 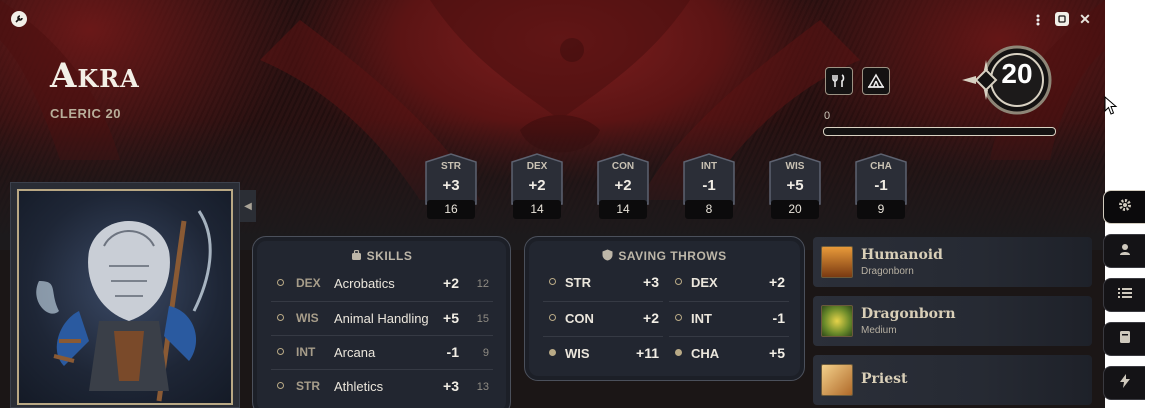 What do you see at coordinates (1062, 19) in the screenshot?
I see `token-icon` at bounding box center [1062, 19].